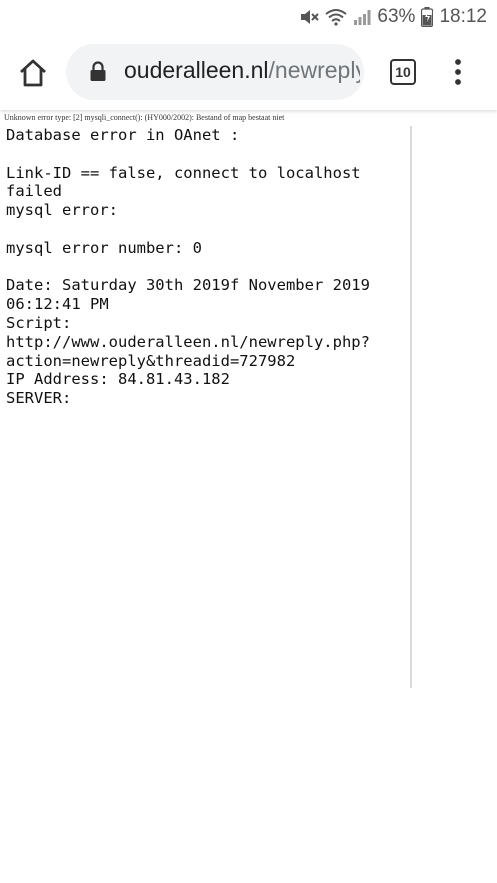 The height and width of the screenshot is (883, 497). What do you see at coordinates (39, 322) in the screenshot?
I see `error-line: Script:` at bounding box center [39, 322].